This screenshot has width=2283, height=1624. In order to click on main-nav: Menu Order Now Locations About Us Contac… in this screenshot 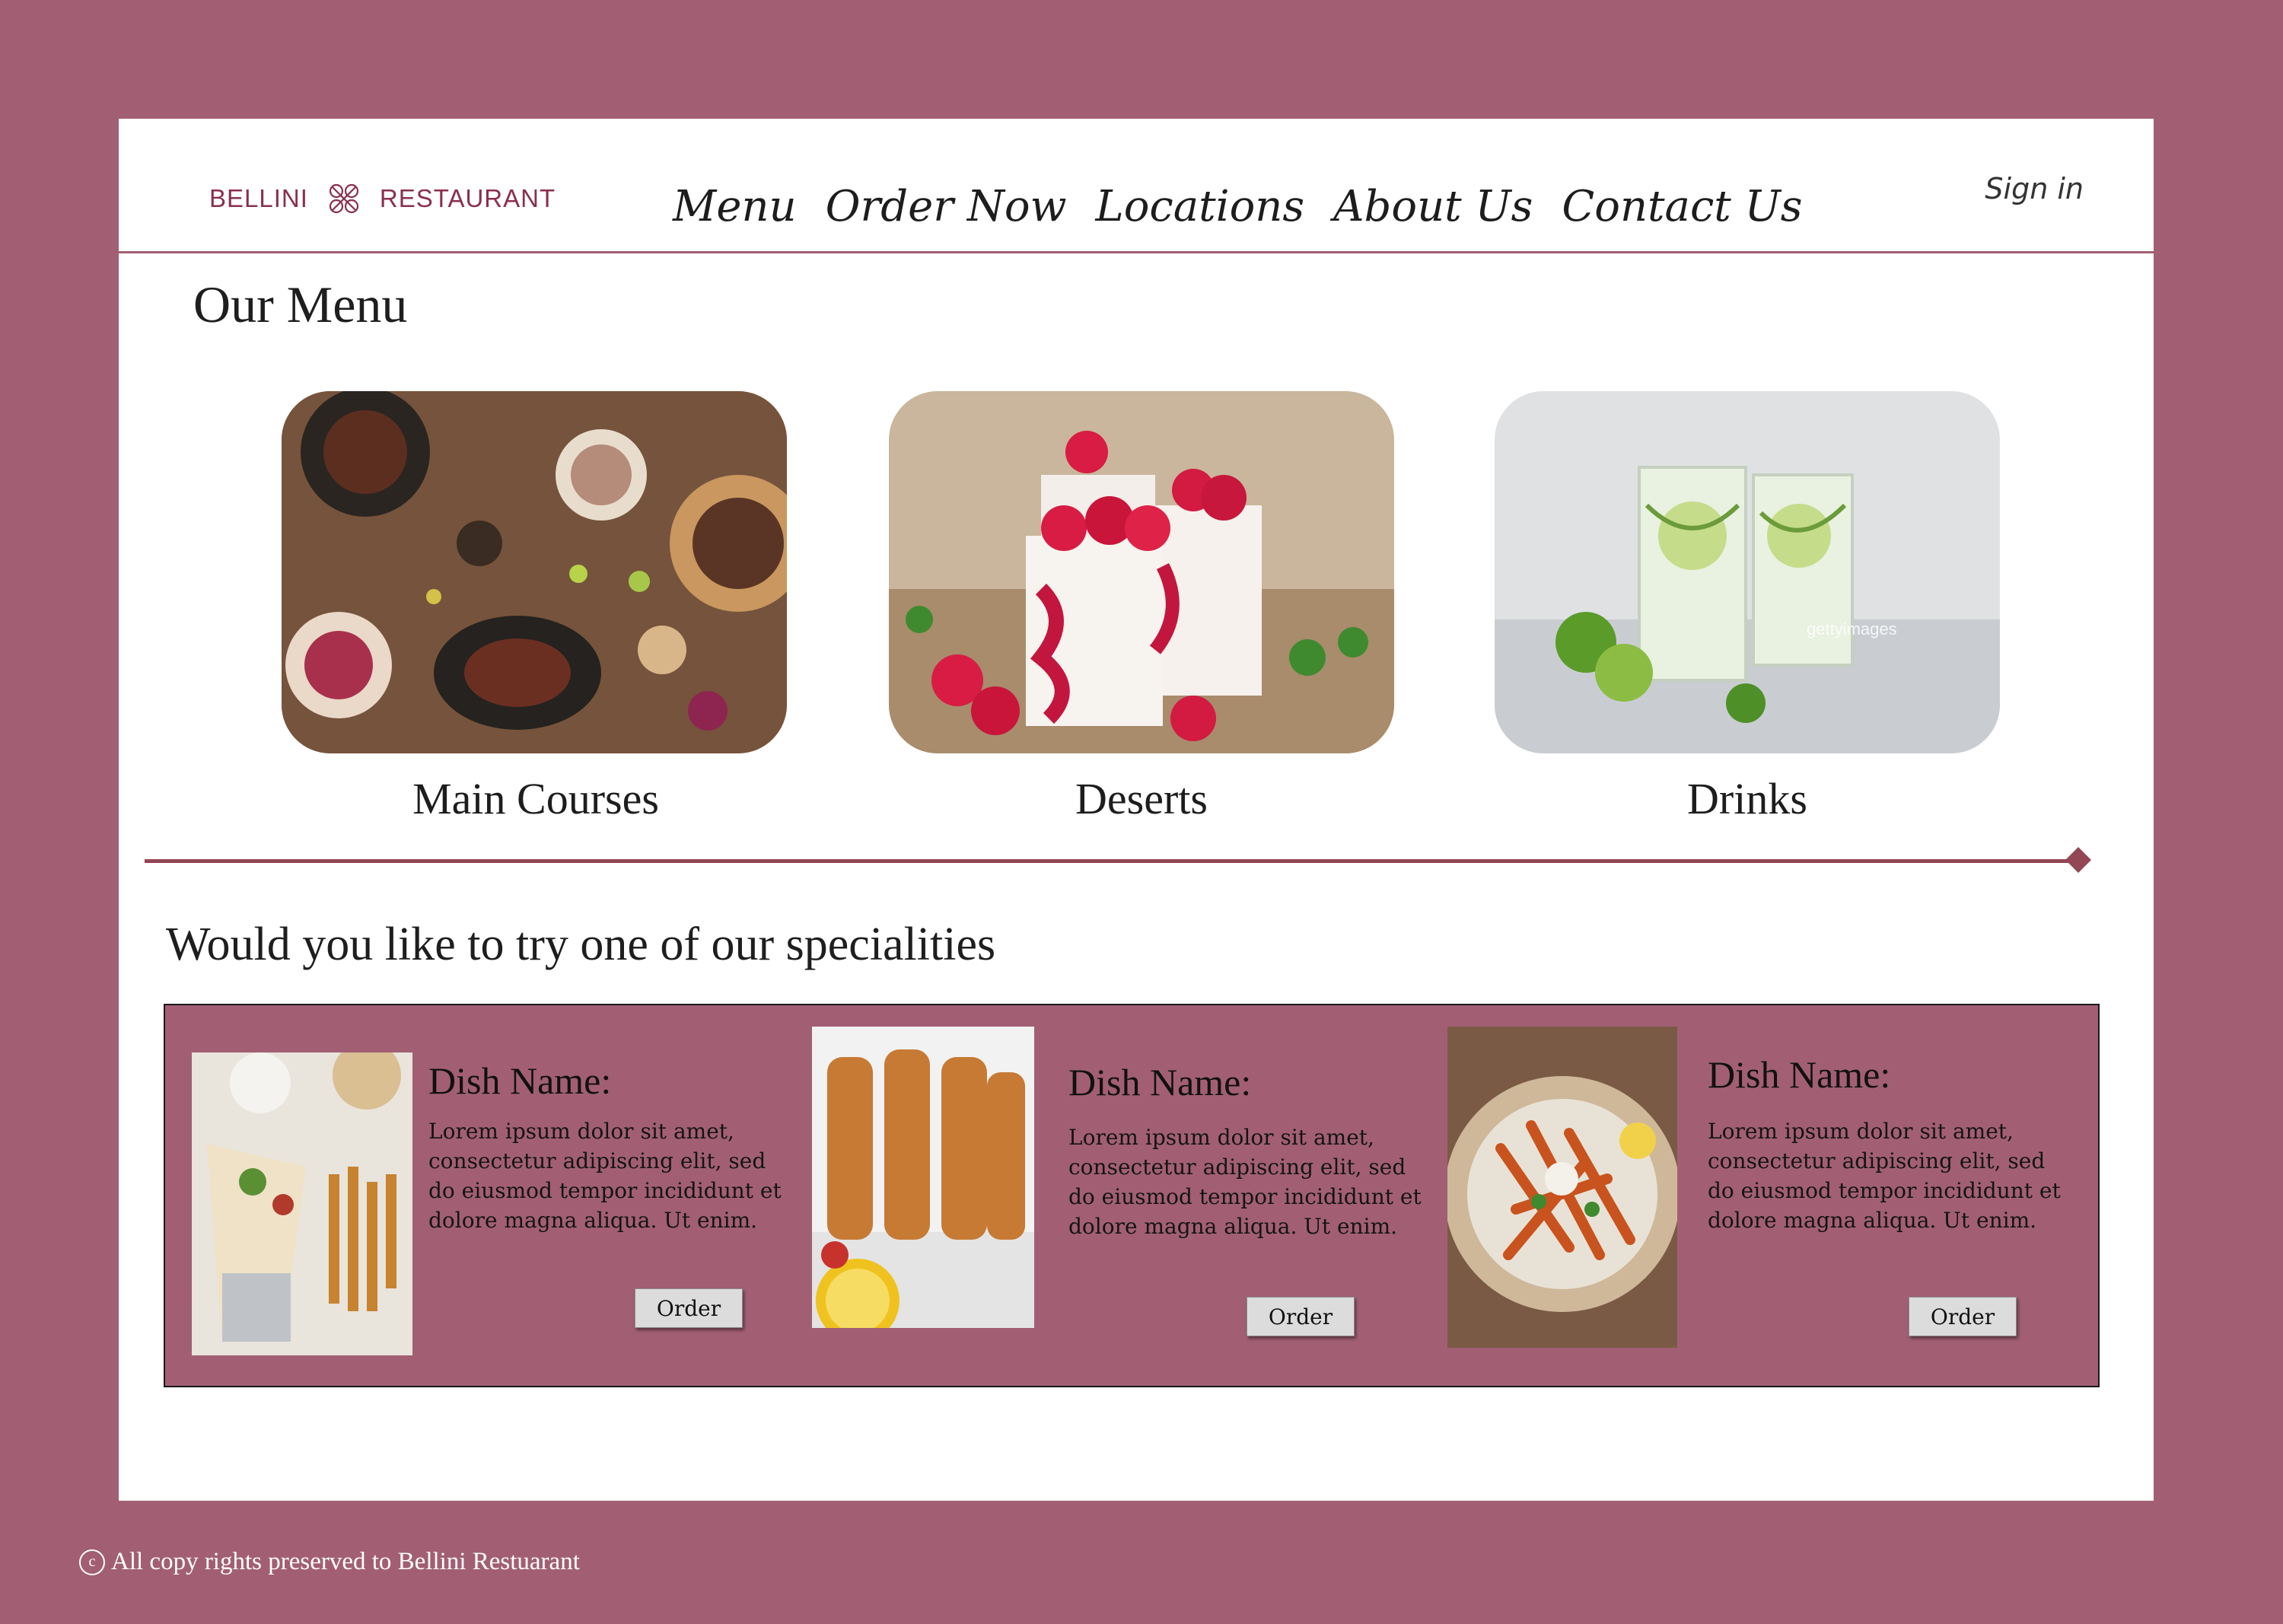, I will do `click(1252, 206)`.